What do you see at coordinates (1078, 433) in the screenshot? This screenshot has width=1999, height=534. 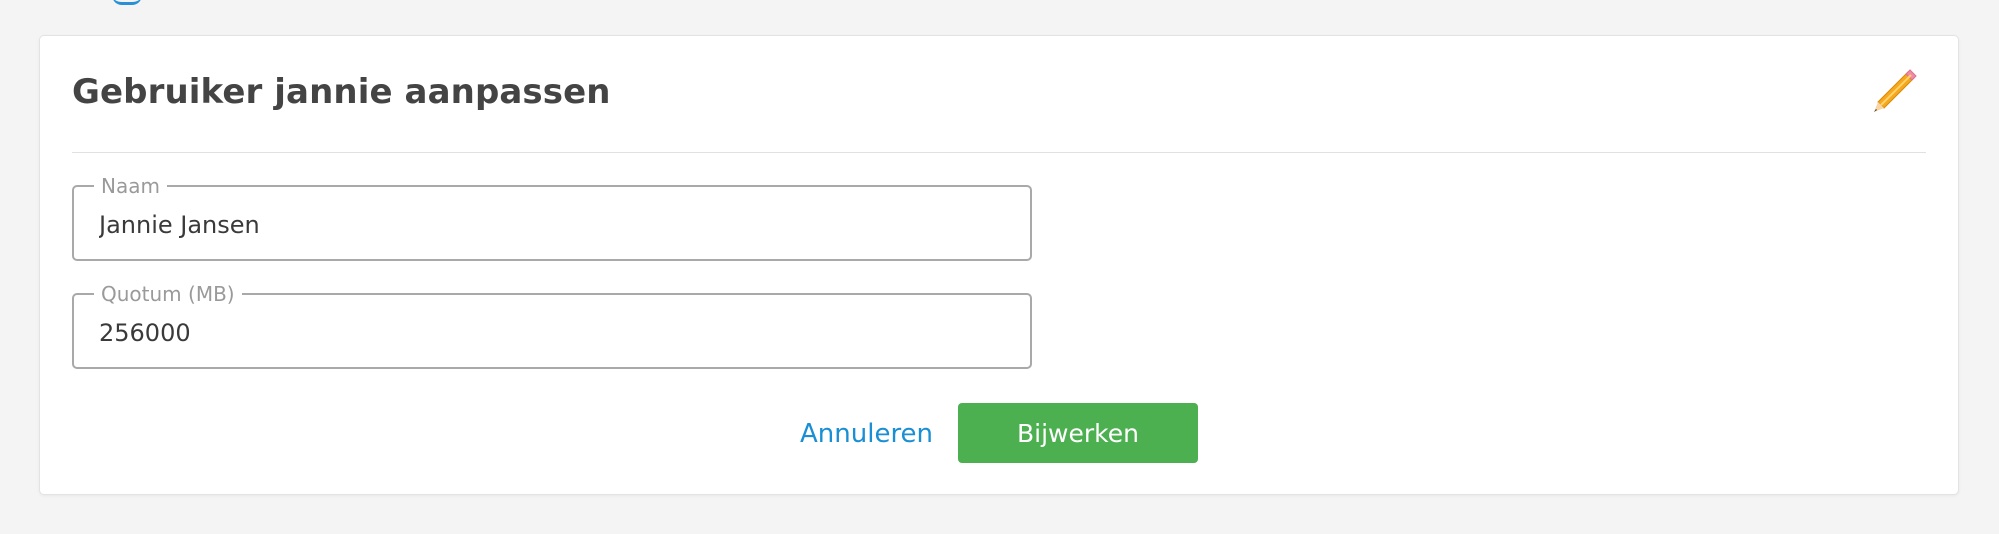 I see `update-button: Bijwerken` at bounding box center [1078, 433].